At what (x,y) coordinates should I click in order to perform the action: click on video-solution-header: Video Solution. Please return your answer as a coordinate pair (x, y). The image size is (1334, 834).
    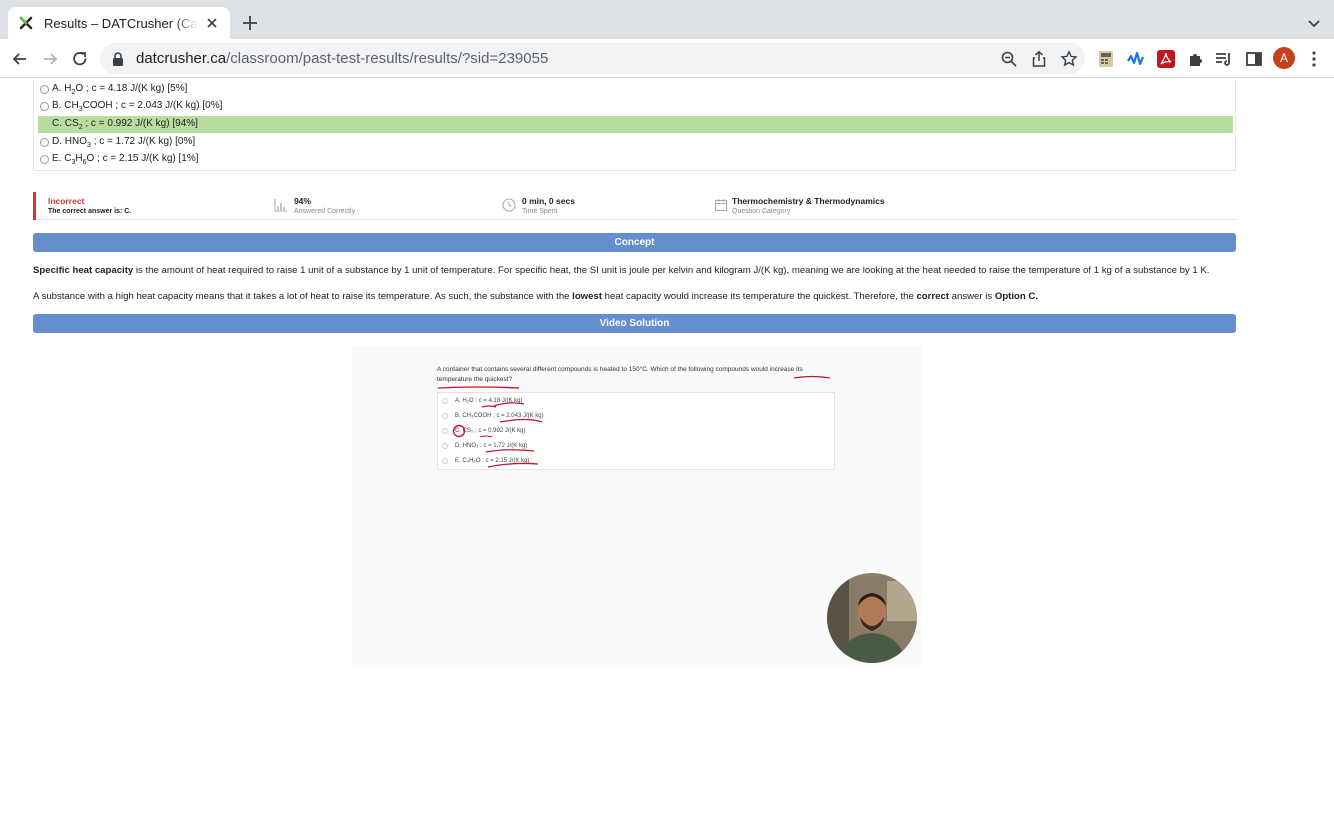
    Looking at the image, I should click on (634, 323).